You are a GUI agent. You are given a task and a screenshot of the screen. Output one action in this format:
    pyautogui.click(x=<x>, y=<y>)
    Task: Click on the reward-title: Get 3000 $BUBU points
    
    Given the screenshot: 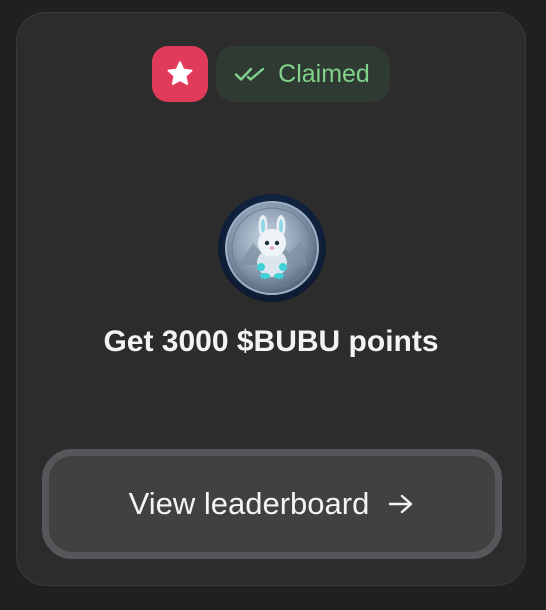 What is the action you would take?
    pyautogui.click(x=271, y=341)
    